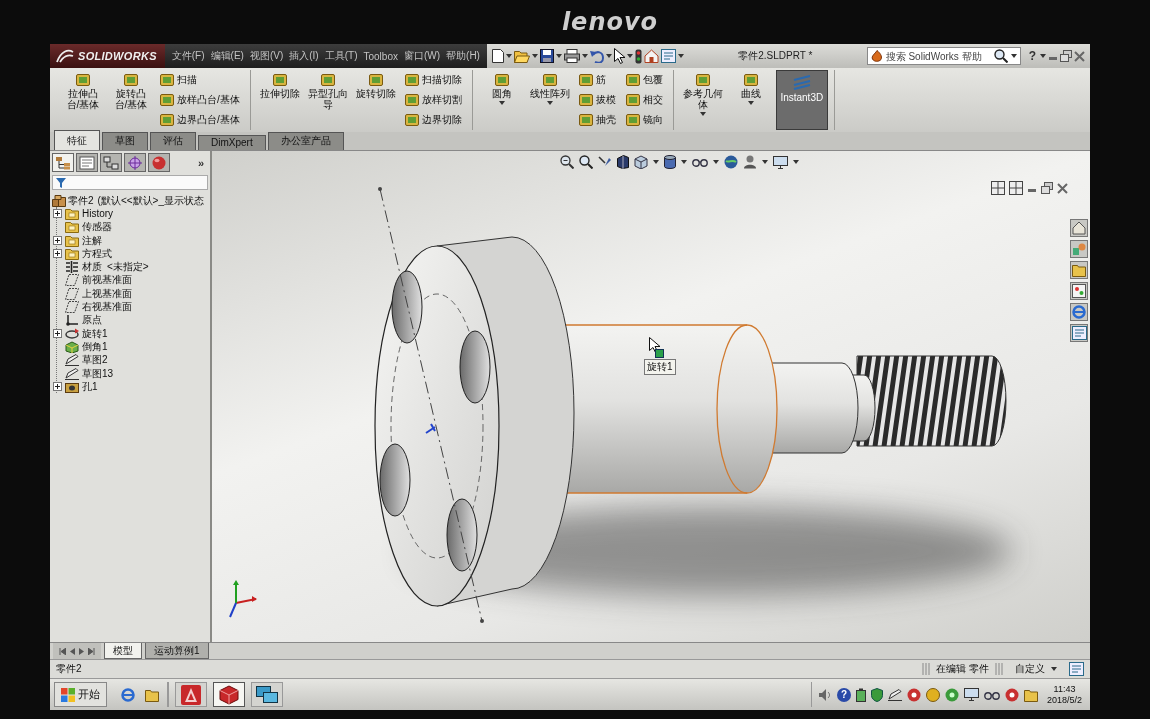 The image size is (1150, 719). What do you see at coordinates (546, 56) in the screenshot?
I see `floppy-icon` at bounding box center [546, 56].